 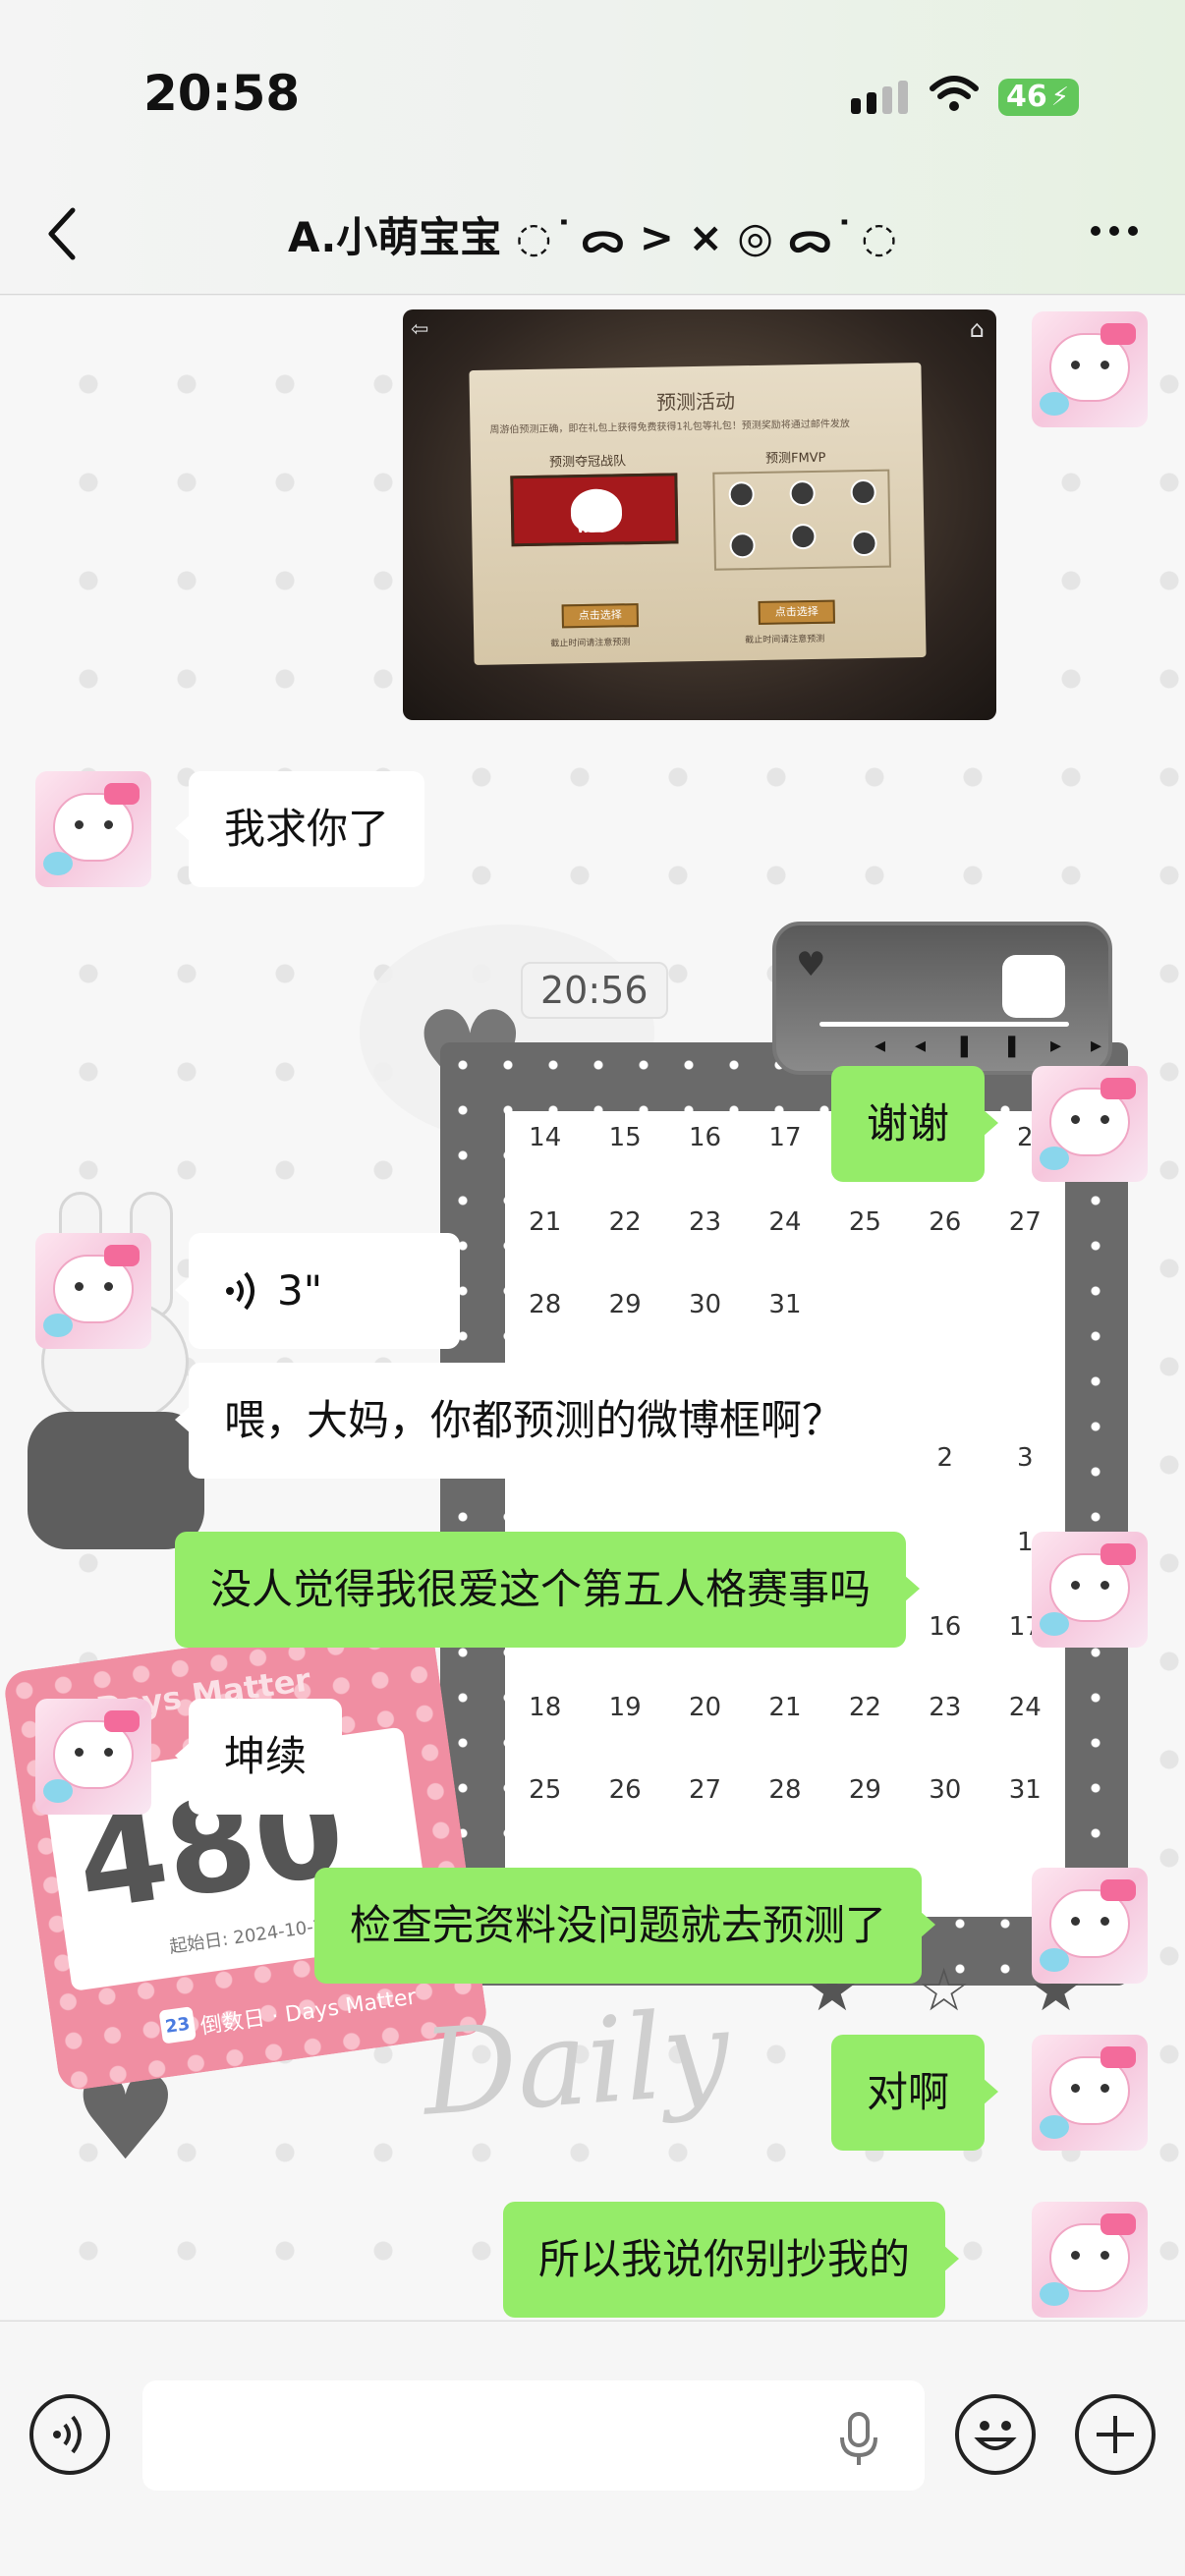 I want to click on fmvp-label: 预测FMVP, so click(x=795, y=458).